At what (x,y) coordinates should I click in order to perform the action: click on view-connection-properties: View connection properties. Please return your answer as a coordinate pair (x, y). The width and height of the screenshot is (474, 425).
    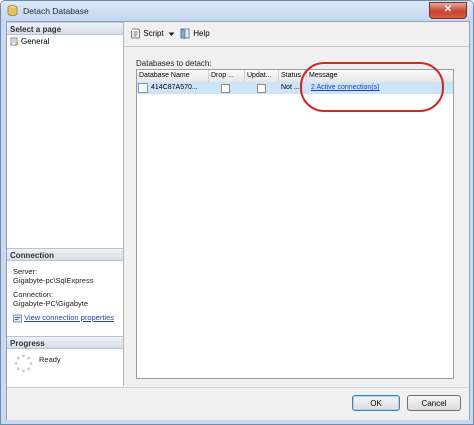
    Looking at the image, I should click on (63, 318).